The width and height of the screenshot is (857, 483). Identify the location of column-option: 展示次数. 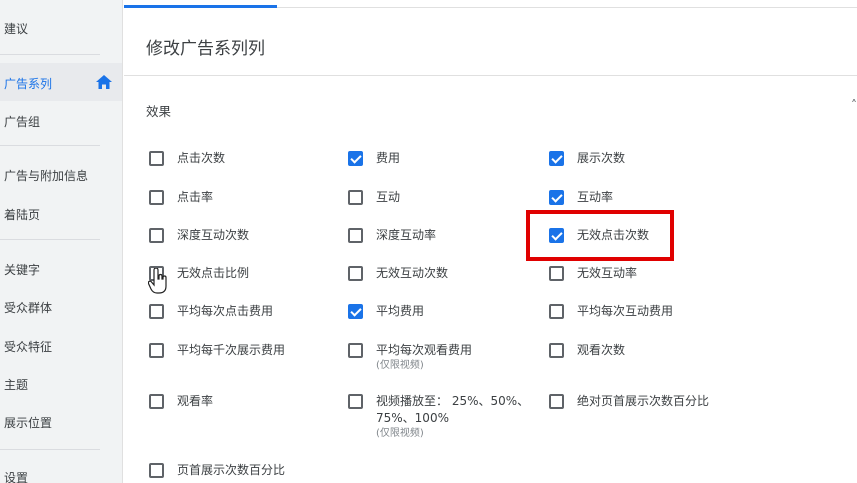
(587, 158).